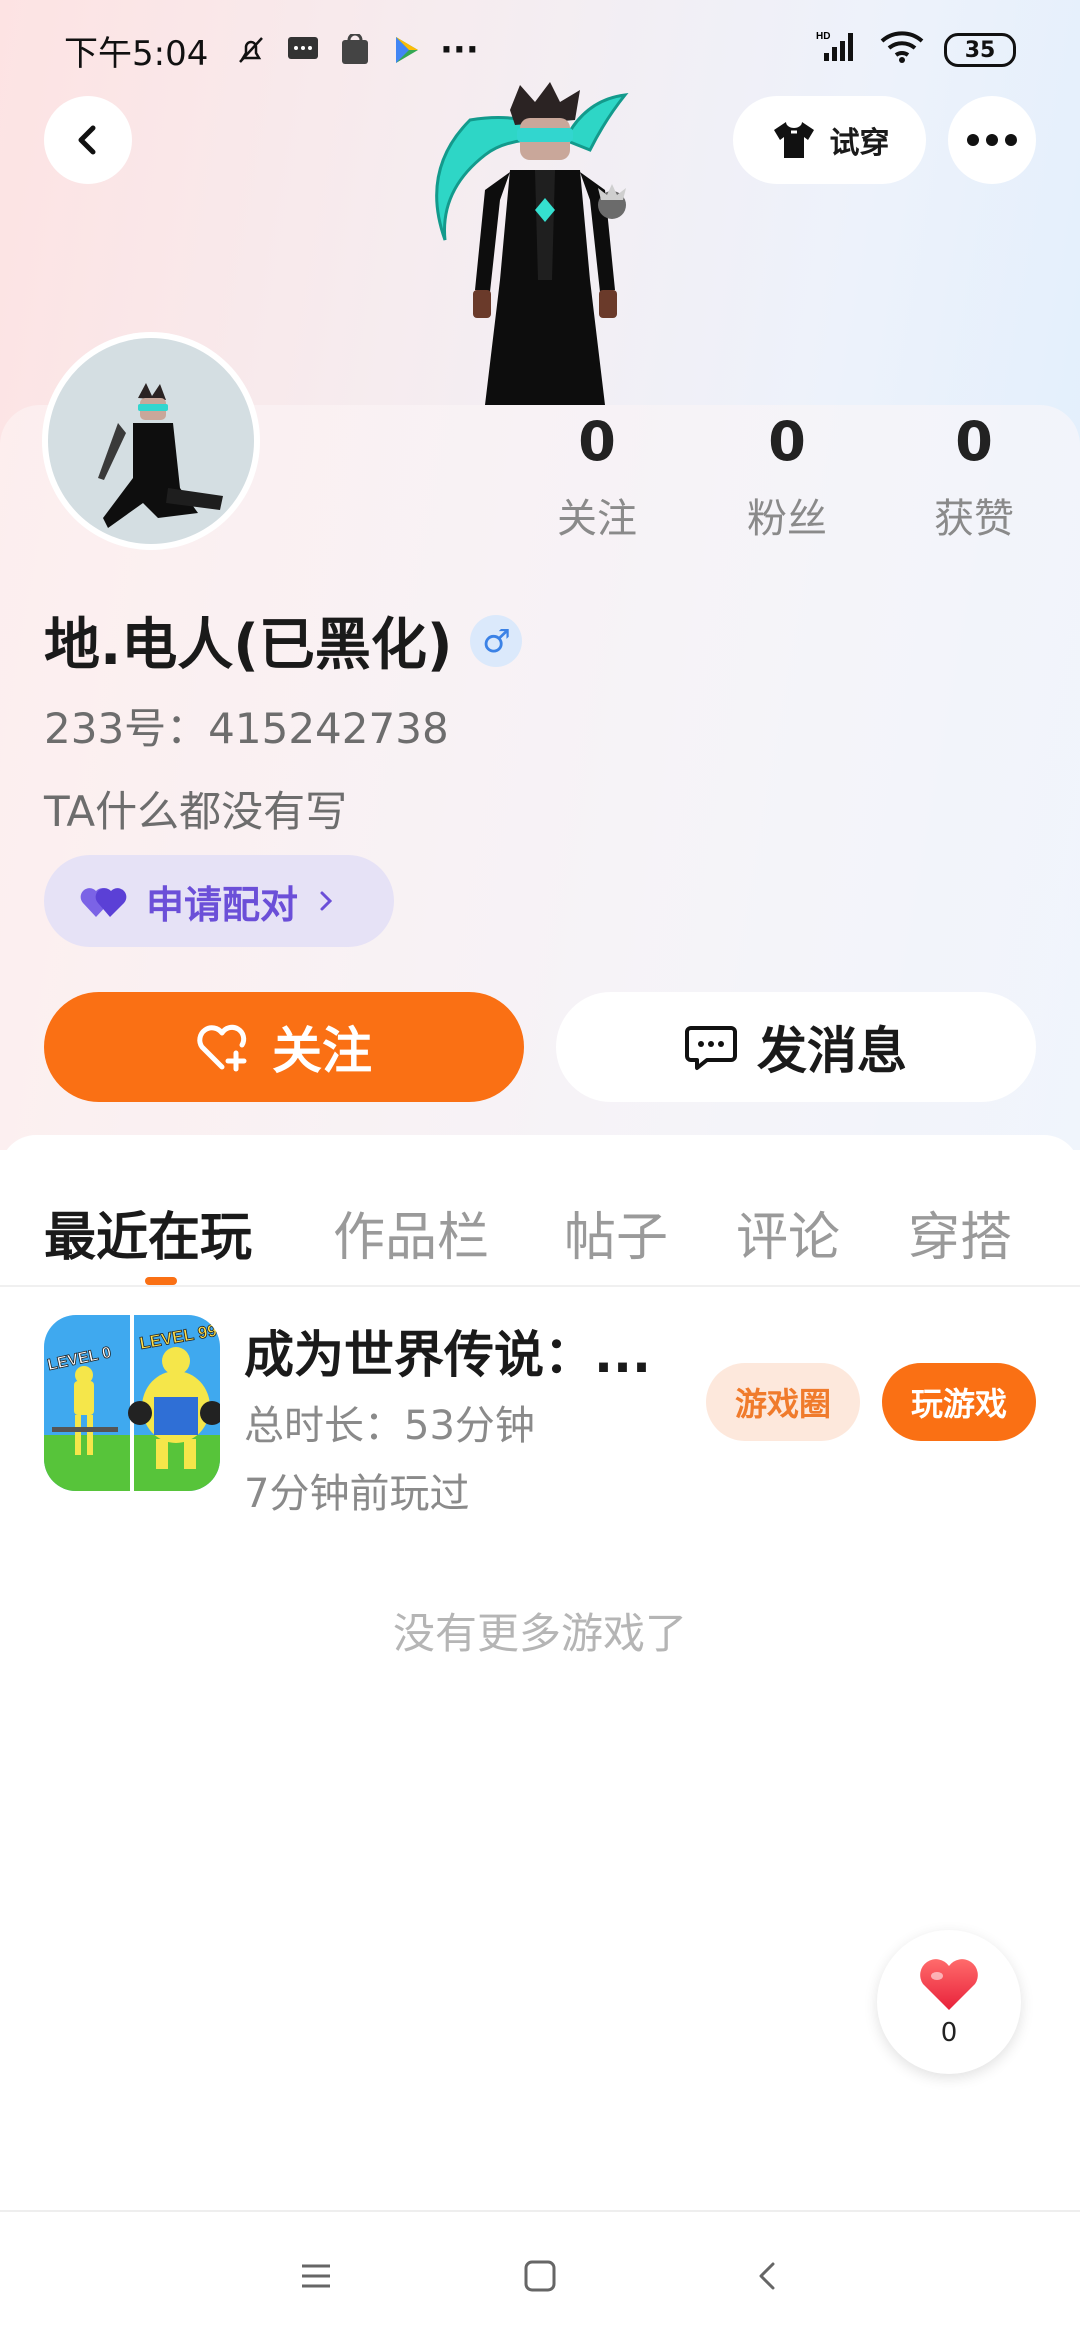 This screenshot has width=1080, height=2340. Describe the element at coordinates (496, 640) in the screenshot. I see `male-gender-icon: ♂` at that location.